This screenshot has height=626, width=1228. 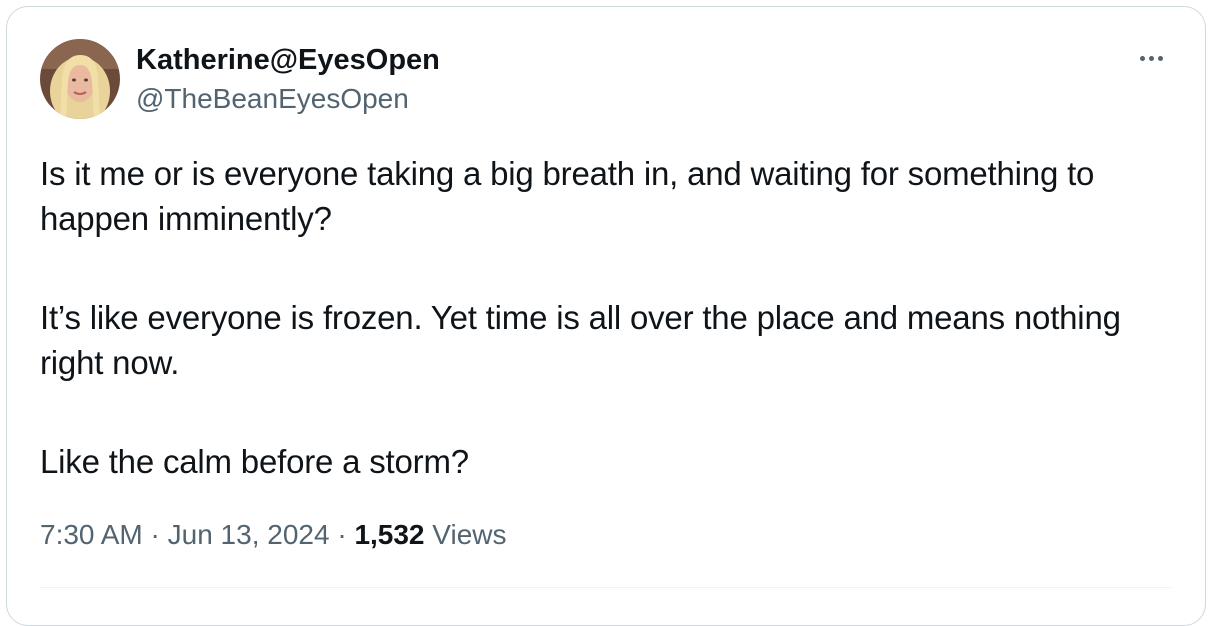 I want to click on tweet-date: Jun 13, 2024, so click(x=249, y=534).